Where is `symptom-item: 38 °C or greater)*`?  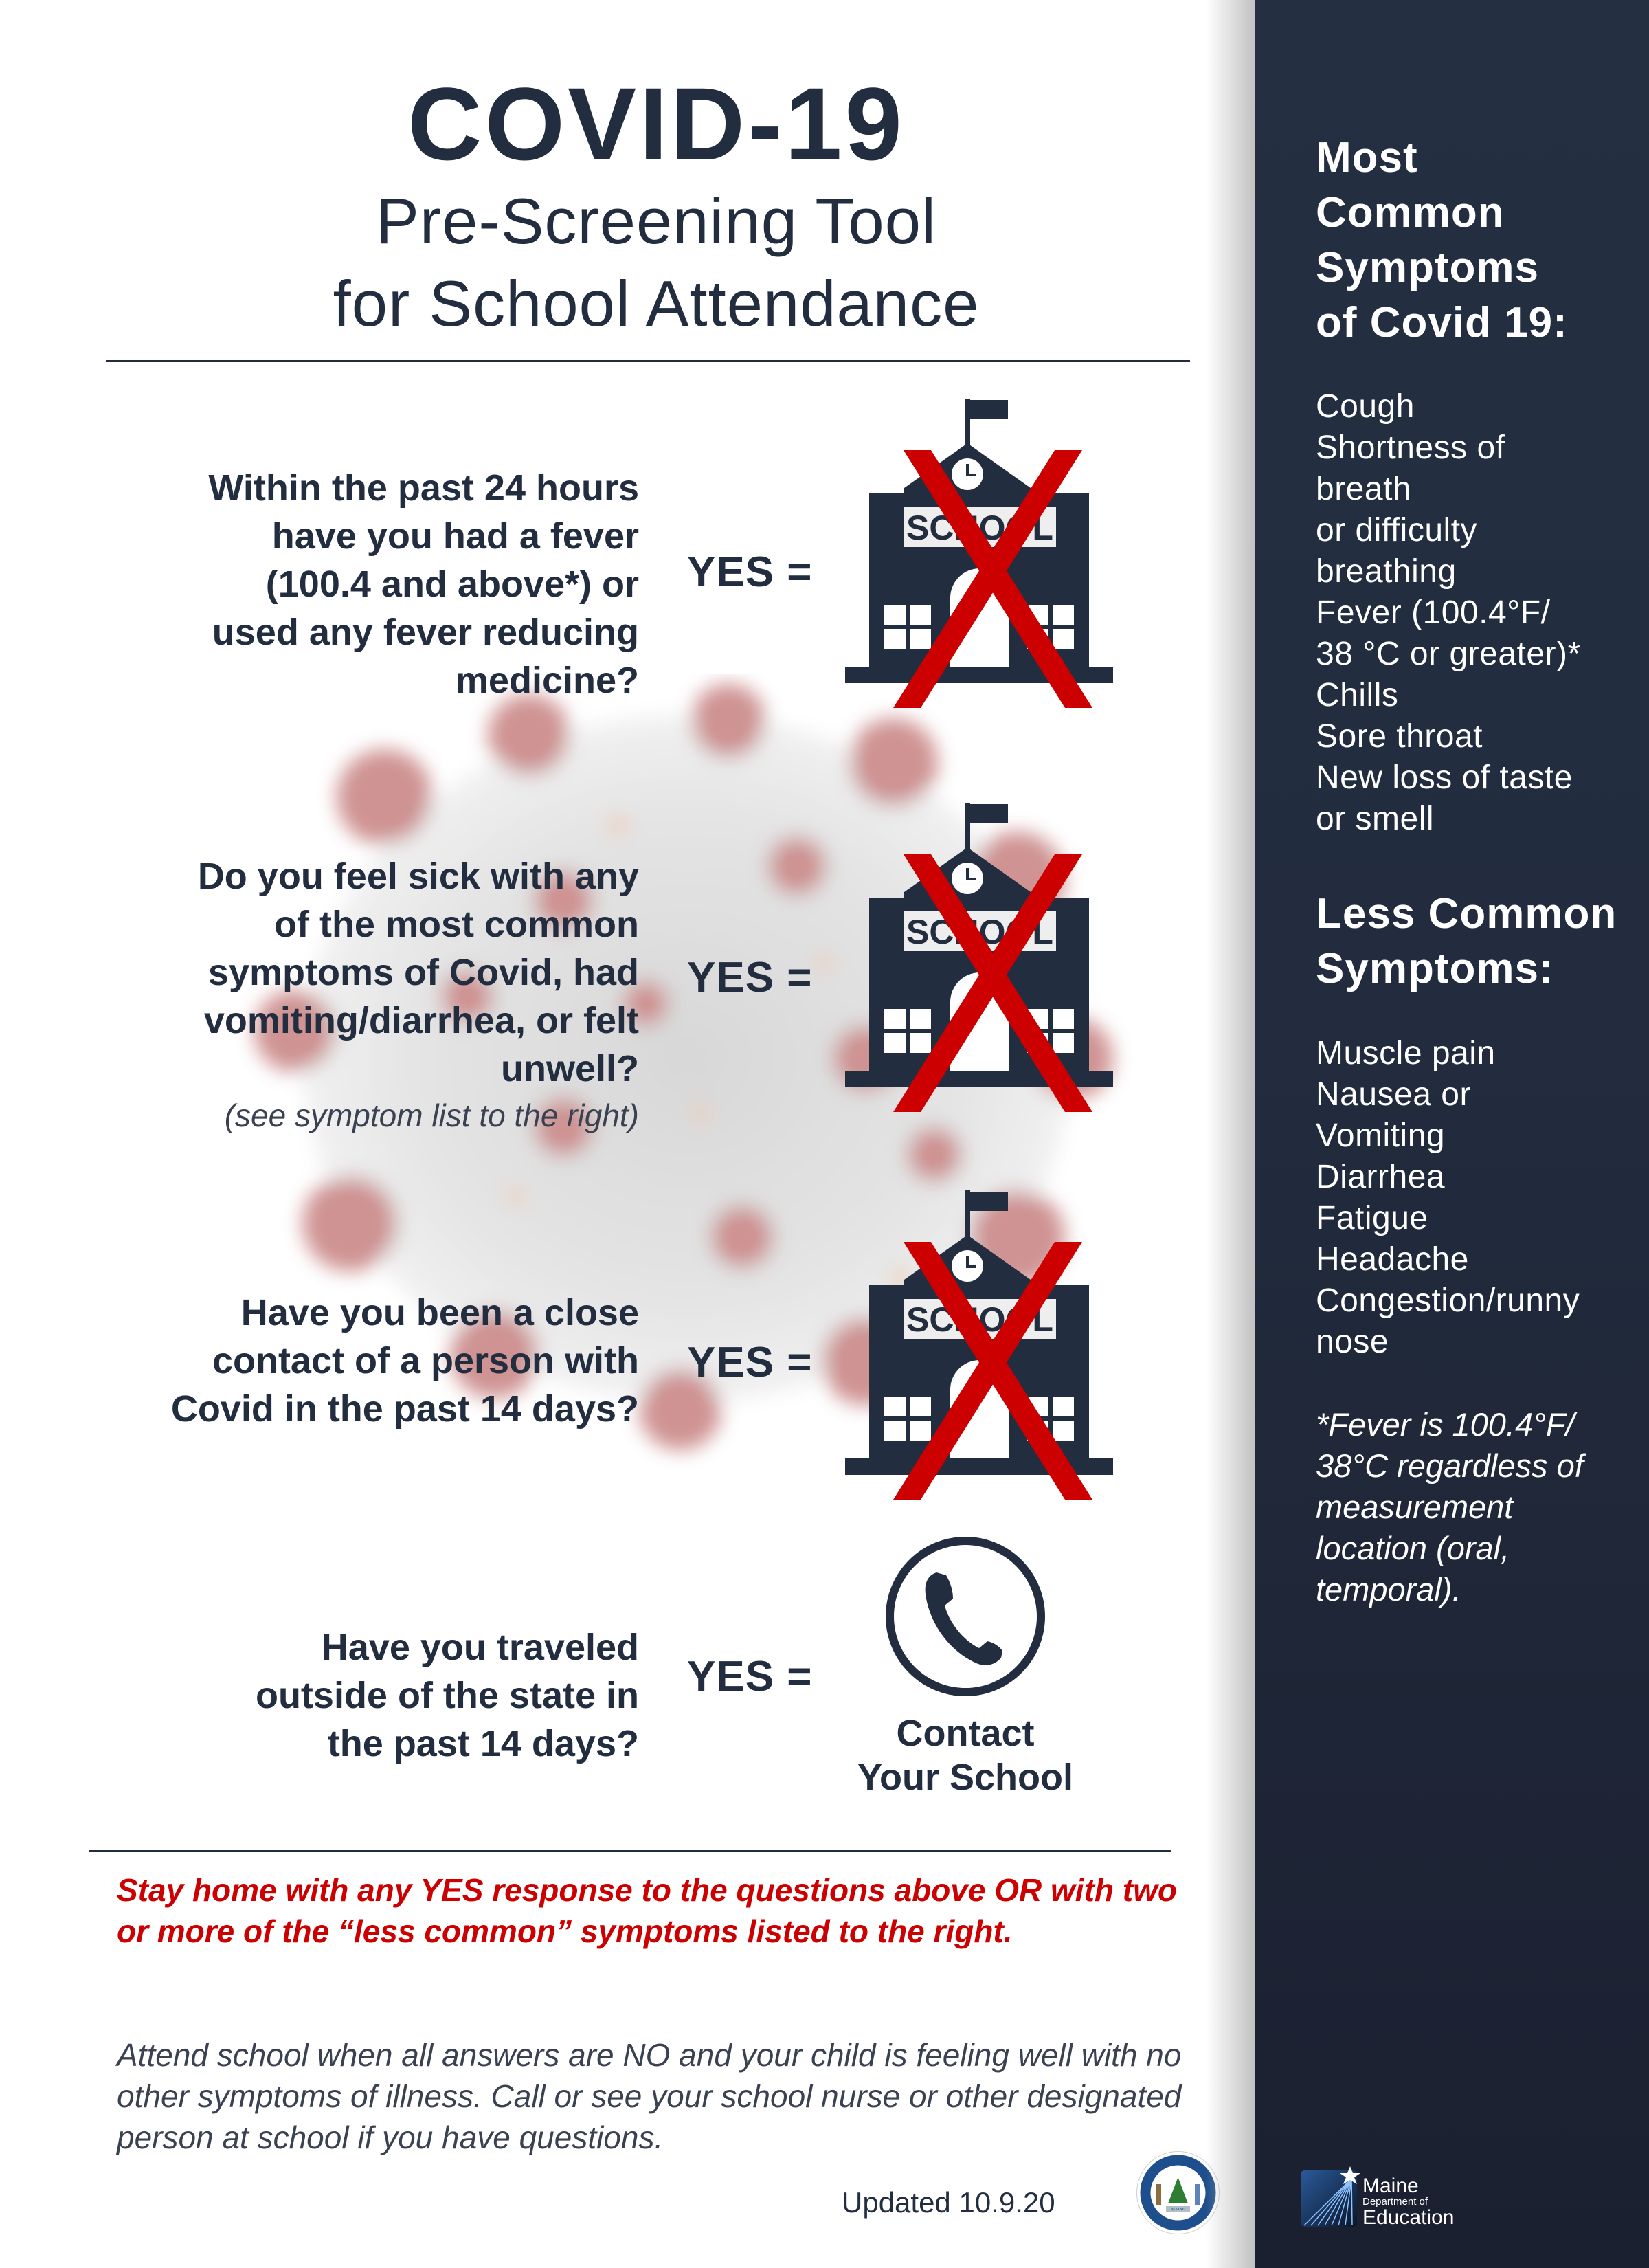 symptom-item: 38 °C or greater)* is located at coordinates (1448, 654).